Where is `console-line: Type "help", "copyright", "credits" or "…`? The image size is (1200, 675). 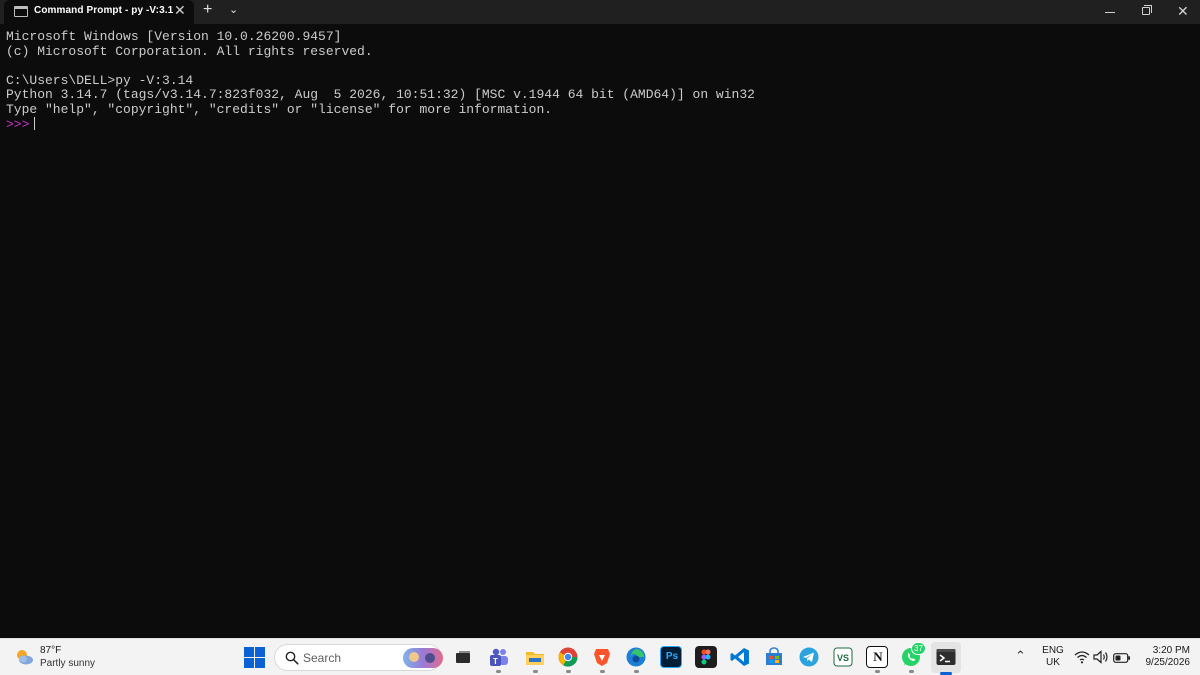
console-line: Type "help", "copyright", "credits" or "… is located at coordinates (279, 109).